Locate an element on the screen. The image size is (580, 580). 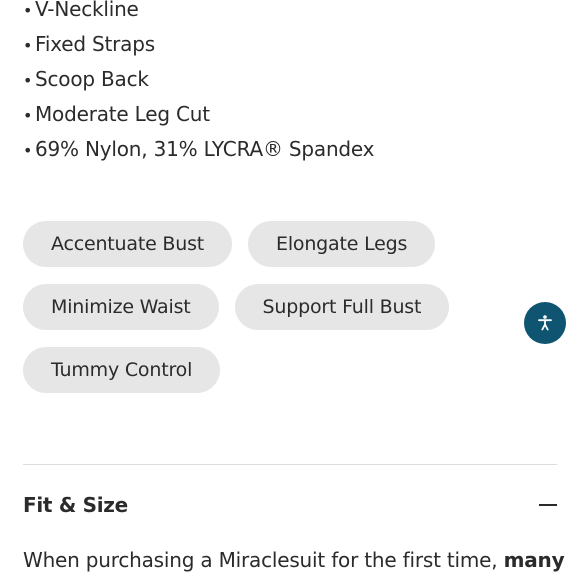
fit-size-title: Fit & Size is located at coordinates (75, 505).